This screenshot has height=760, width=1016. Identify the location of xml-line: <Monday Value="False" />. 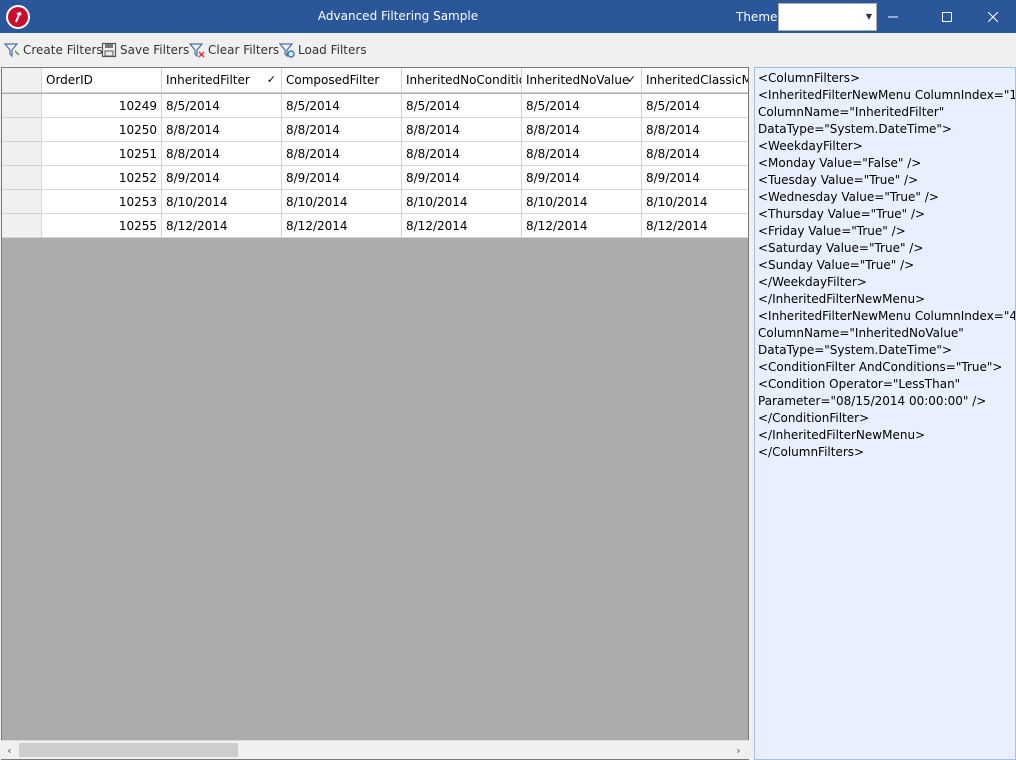
(840, 163).